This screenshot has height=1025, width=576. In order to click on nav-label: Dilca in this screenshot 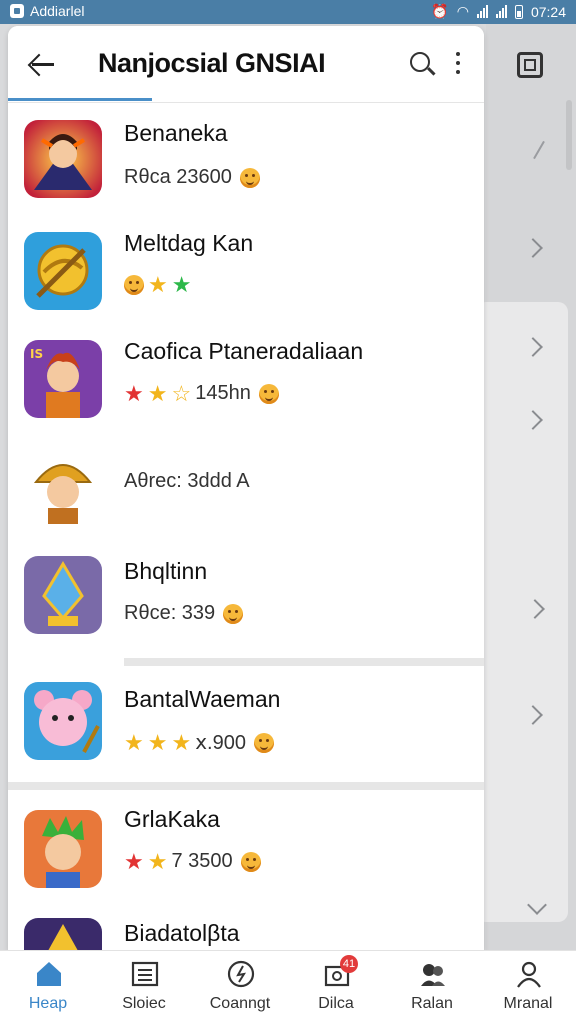, I will do `click(336, 1003)`.